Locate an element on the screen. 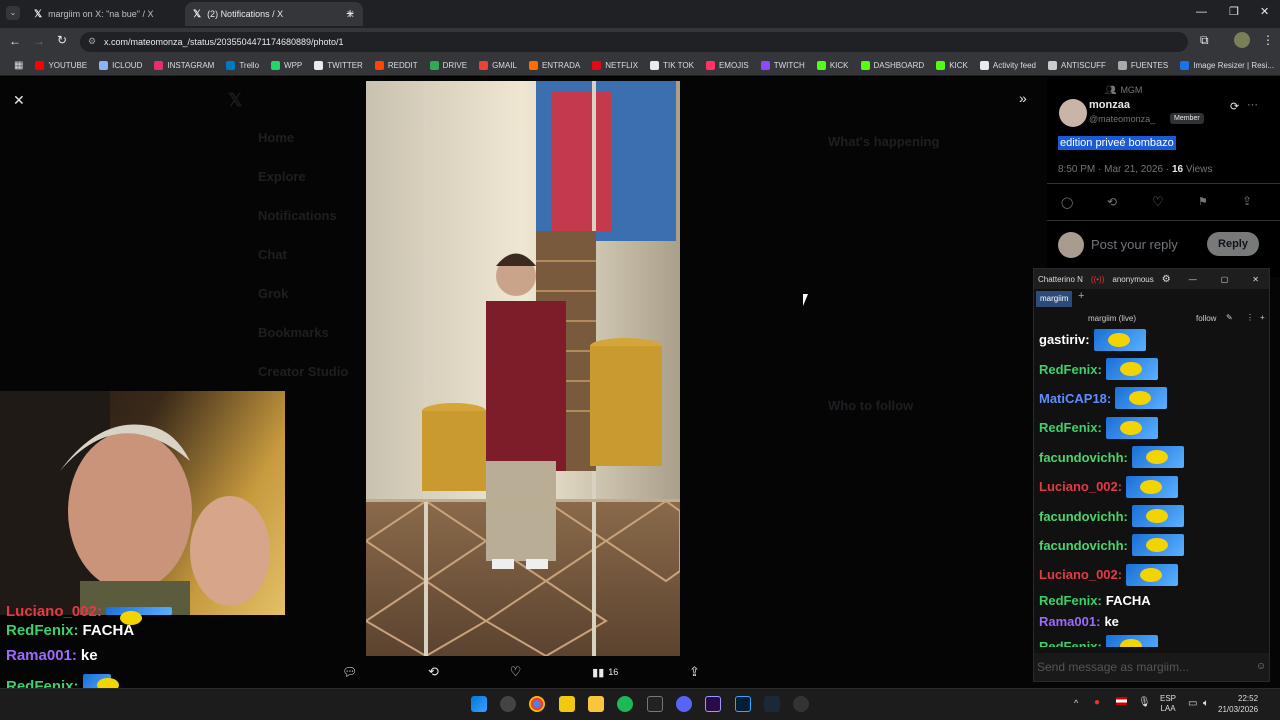  volume-icon: 🔈︎ is located at coordinates (1206, 703).